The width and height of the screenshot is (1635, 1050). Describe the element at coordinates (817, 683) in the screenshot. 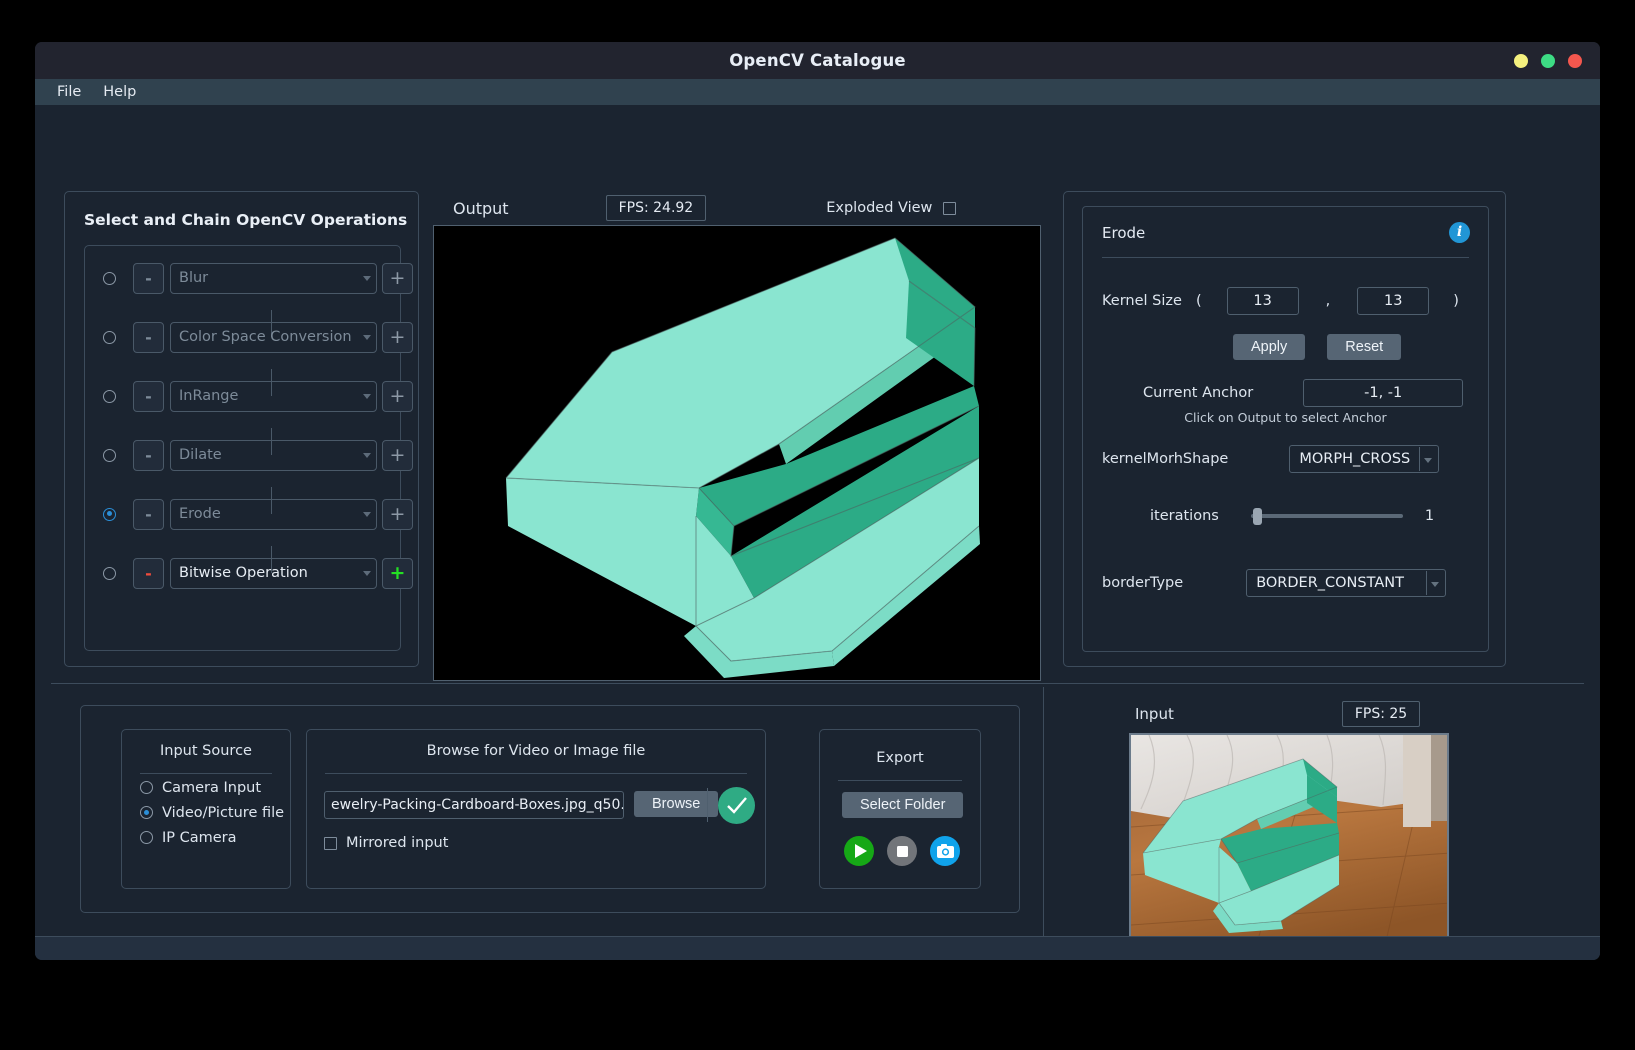

I see `bottom-divider` at that location.